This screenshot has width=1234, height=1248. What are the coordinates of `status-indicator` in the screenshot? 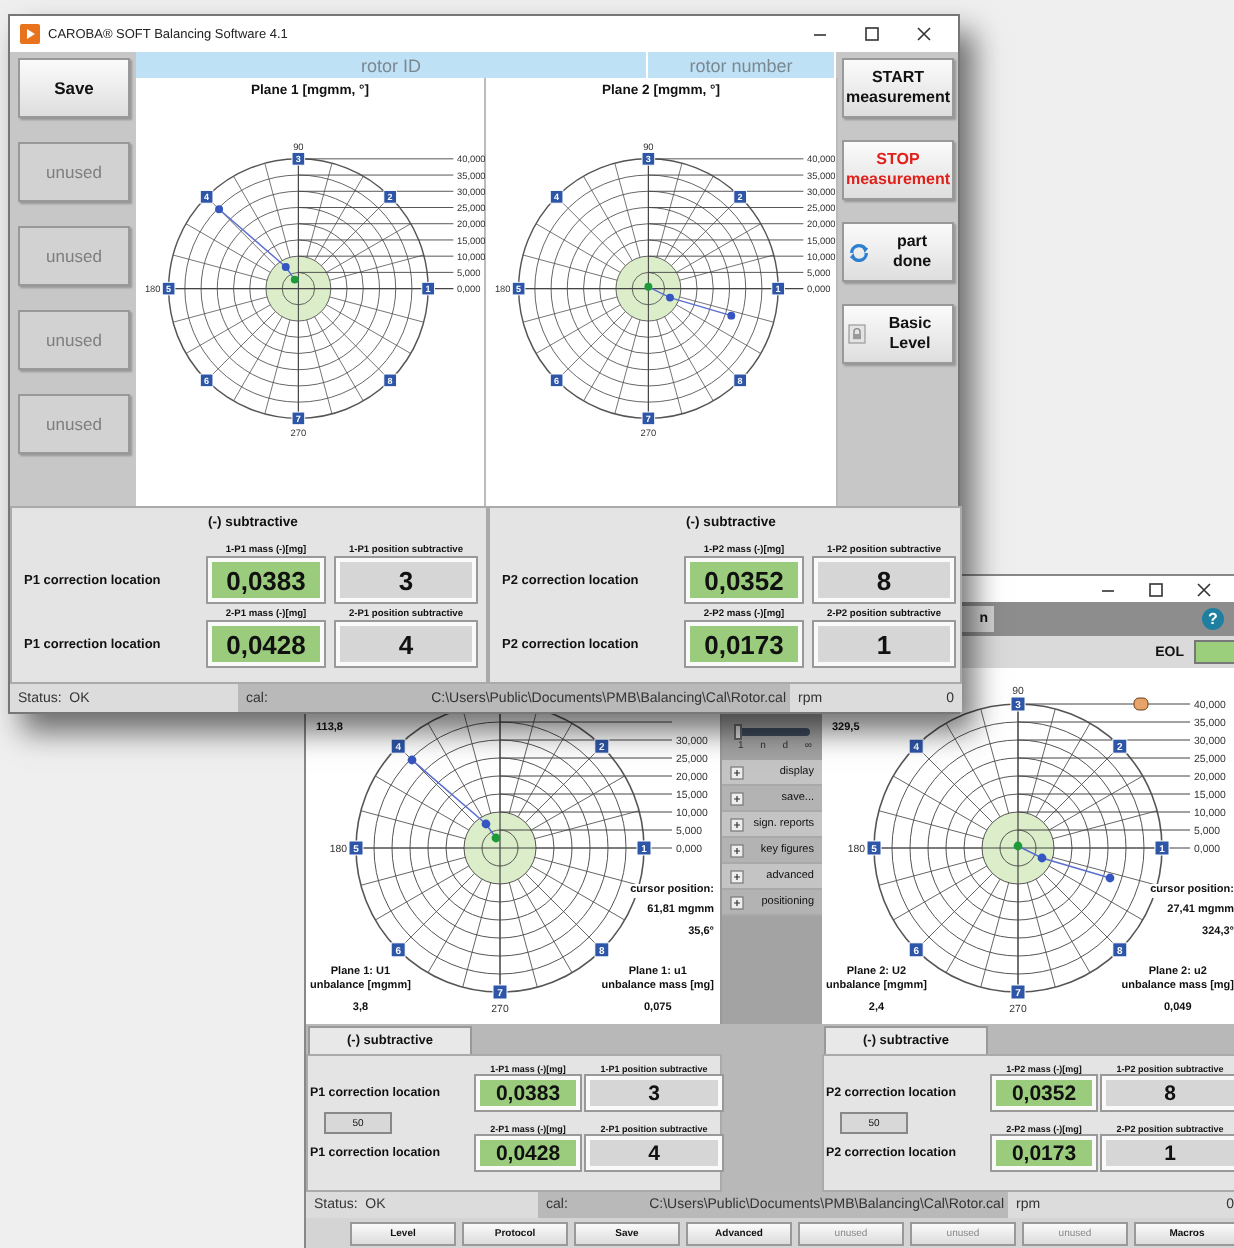 It's located at (1214, 652).